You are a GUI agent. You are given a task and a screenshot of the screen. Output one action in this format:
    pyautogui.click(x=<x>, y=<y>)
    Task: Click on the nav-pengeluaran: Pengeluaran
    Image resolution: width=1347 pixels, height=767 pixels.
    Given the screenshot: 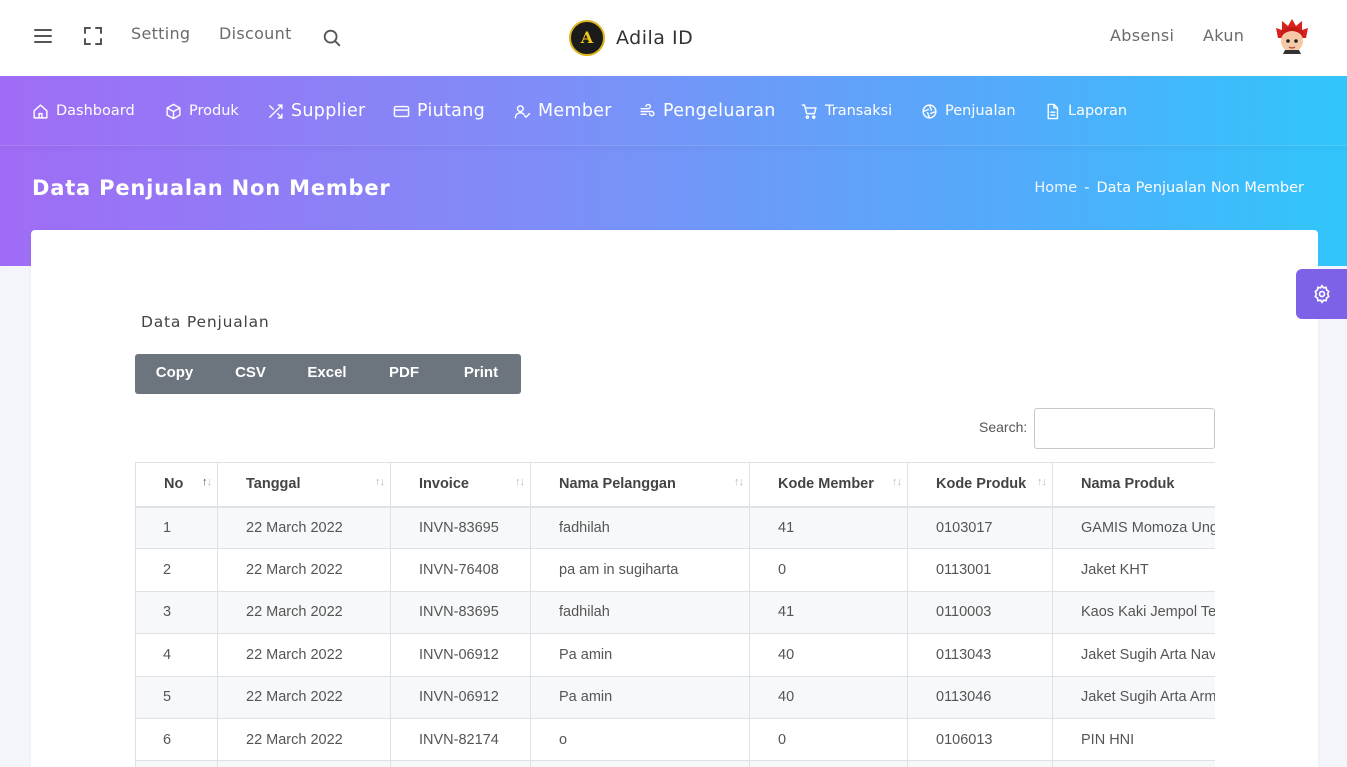 What is the action you would take?
    pyautogui.click(x=707, y=111)
    